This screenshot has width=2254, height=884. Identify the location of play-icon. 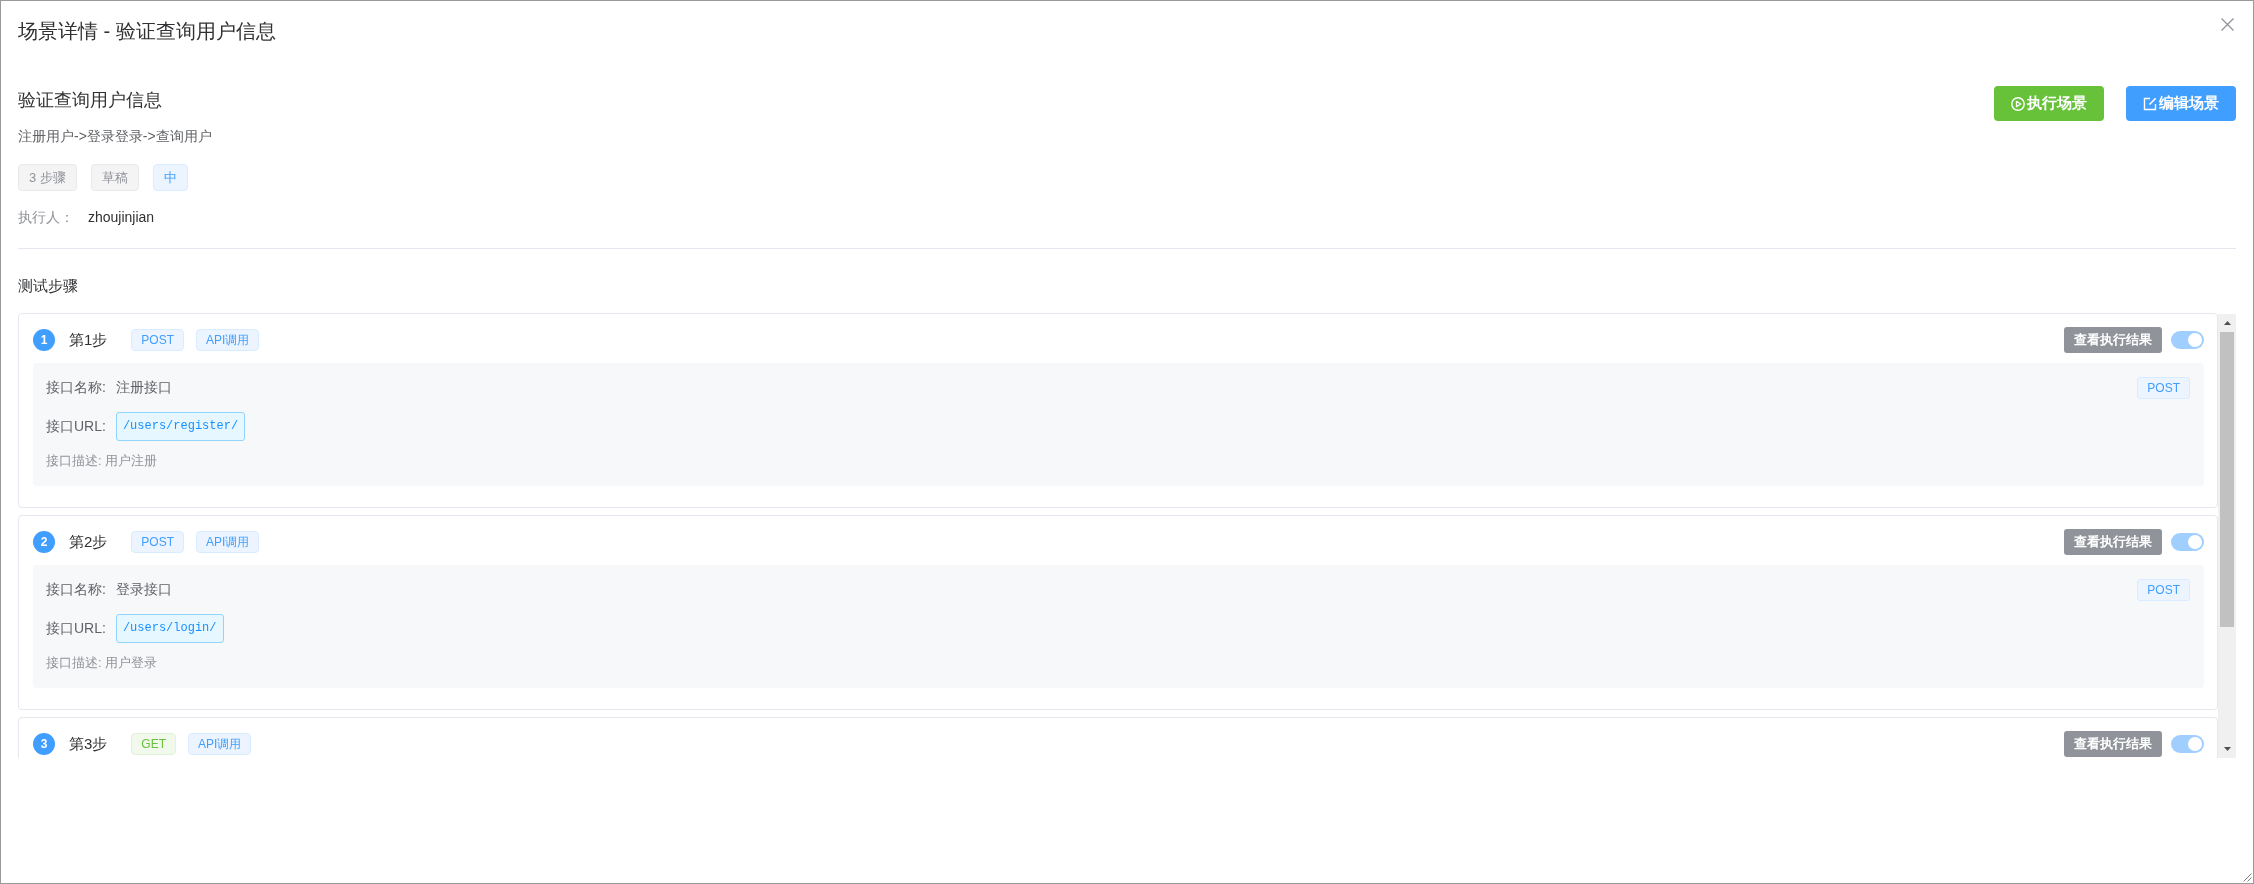
(2018, 103).